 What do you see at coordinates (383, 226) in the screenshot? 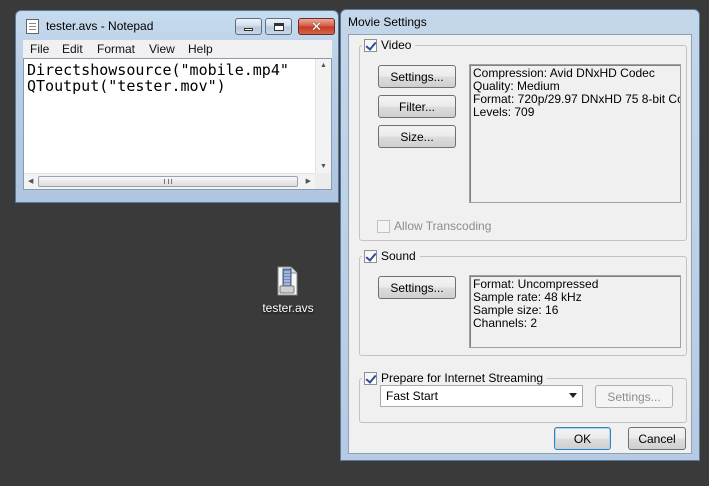
I see `allow-transcoding-checkbox` at bounding box center [383, 226].